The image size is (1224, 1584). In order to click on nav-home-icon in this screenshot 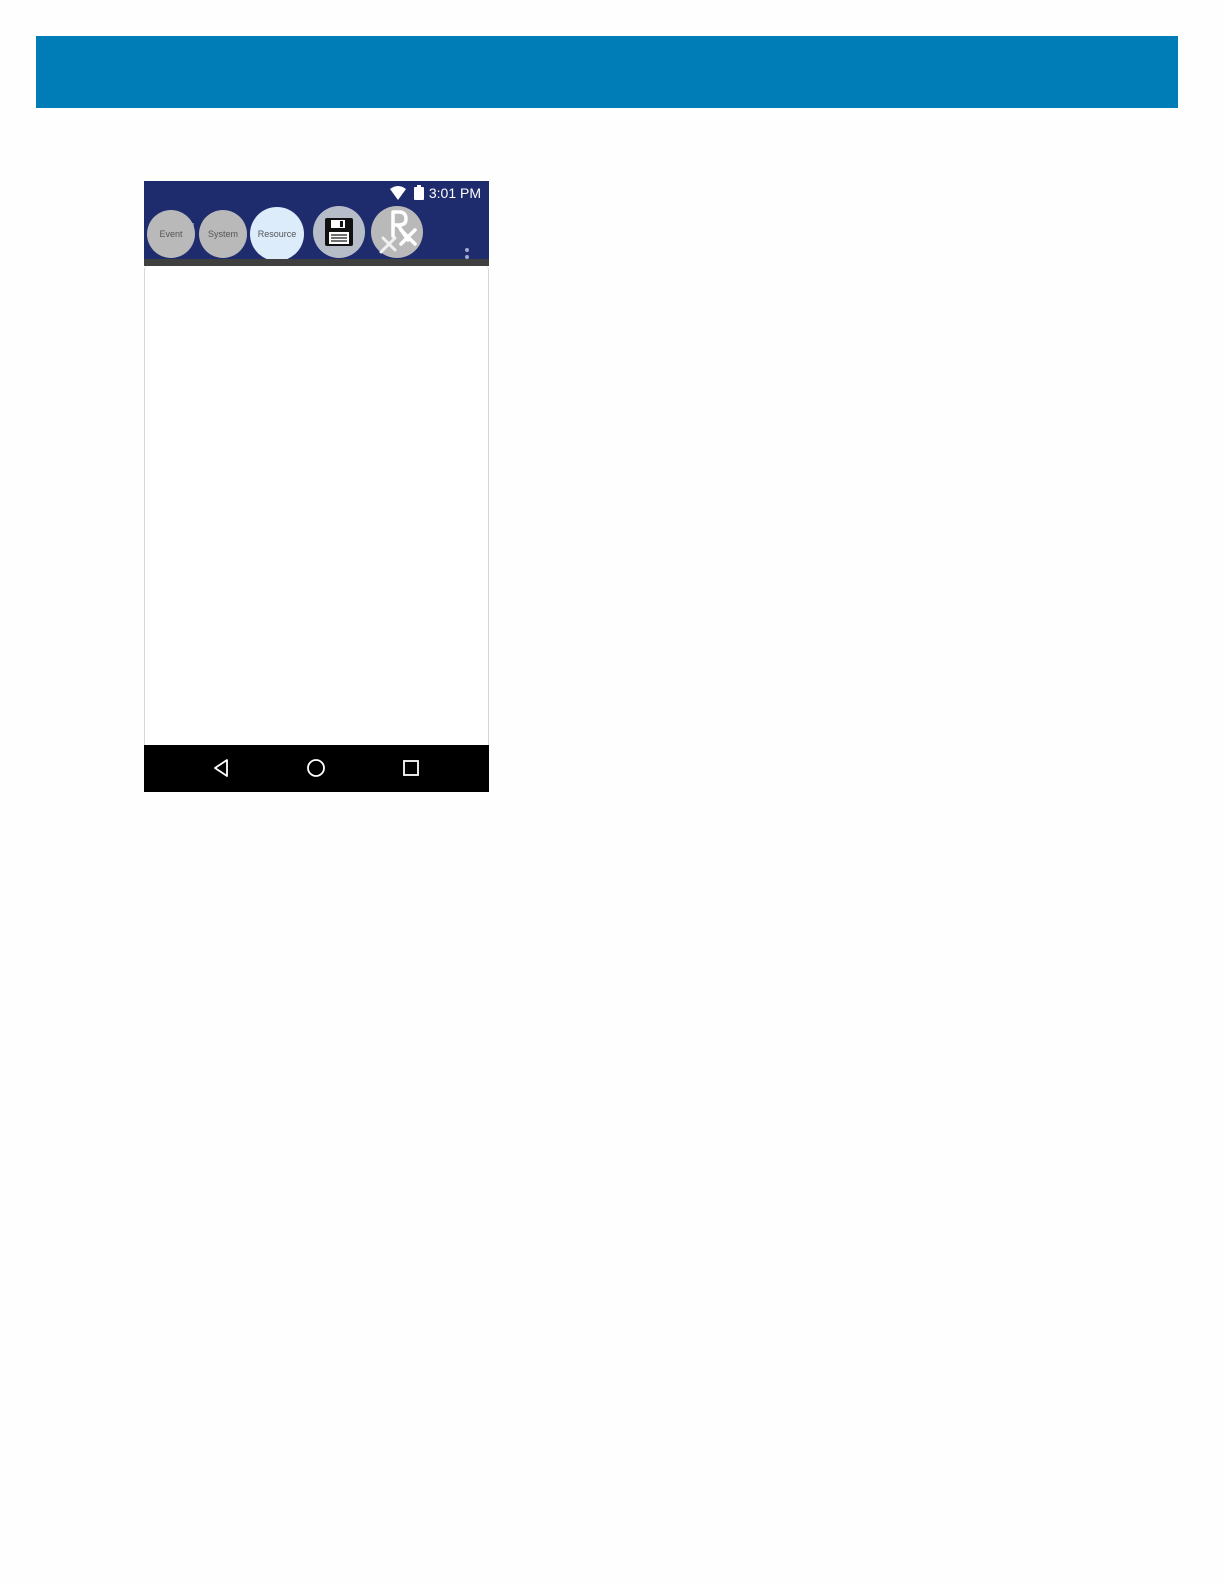, I will do `click(316, 768)`.